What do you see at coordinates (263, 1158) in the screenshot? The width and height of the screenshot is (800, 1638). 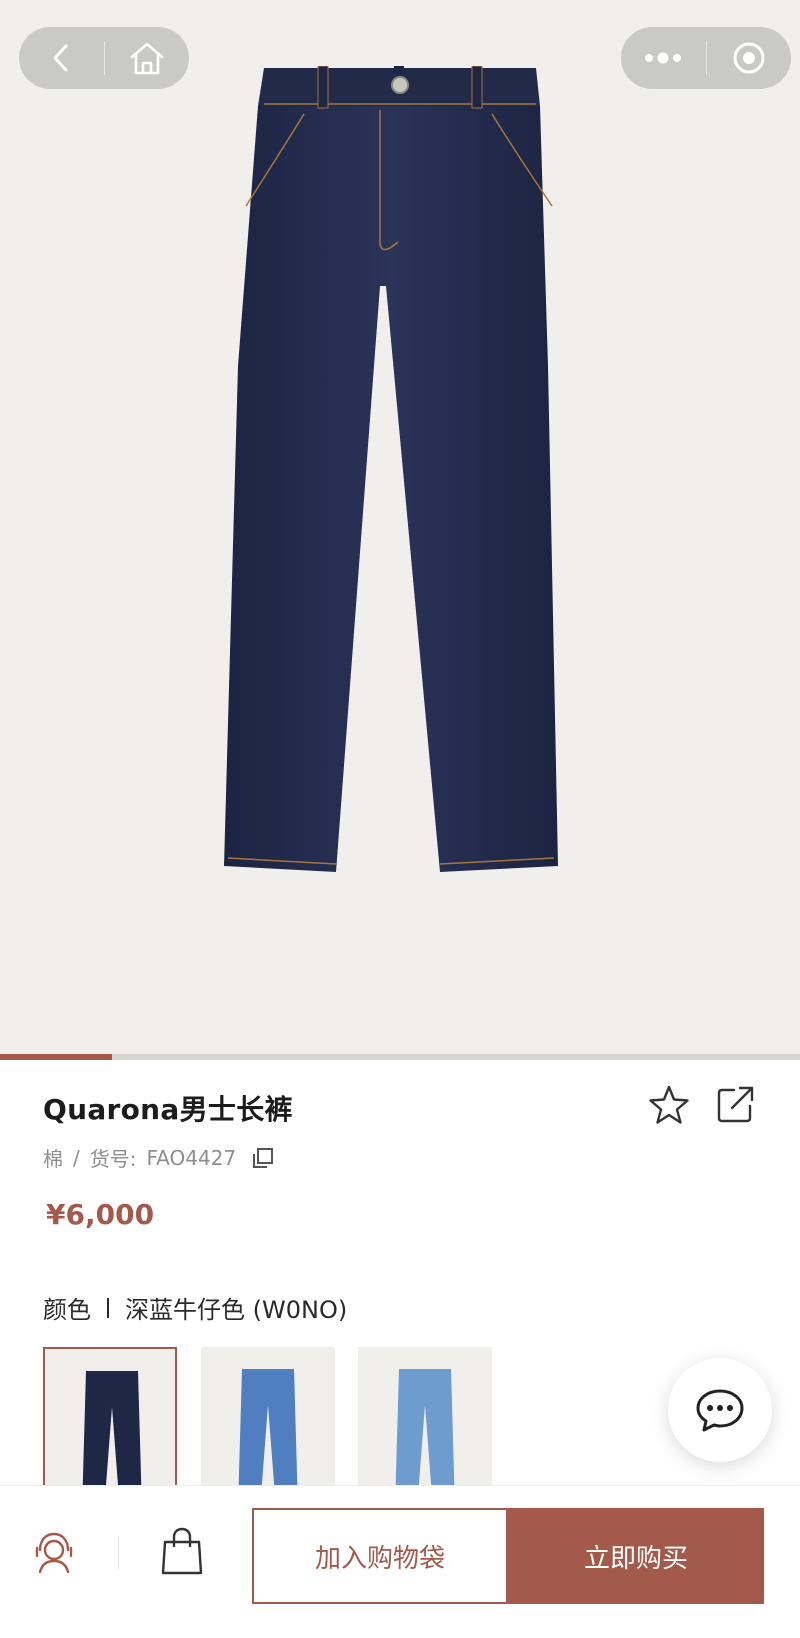 I see `copy-icon` at bounding box center [263, 1158].